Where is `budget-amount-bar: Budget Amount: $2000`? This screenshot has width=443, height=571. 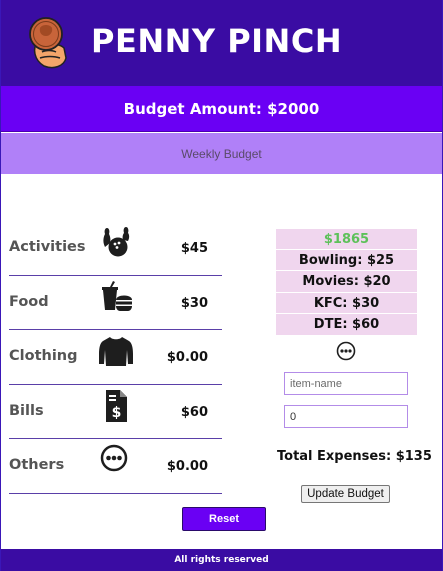 budget-amount-bar: Budget Amount: $2000 is located at coordinates (221, 109).